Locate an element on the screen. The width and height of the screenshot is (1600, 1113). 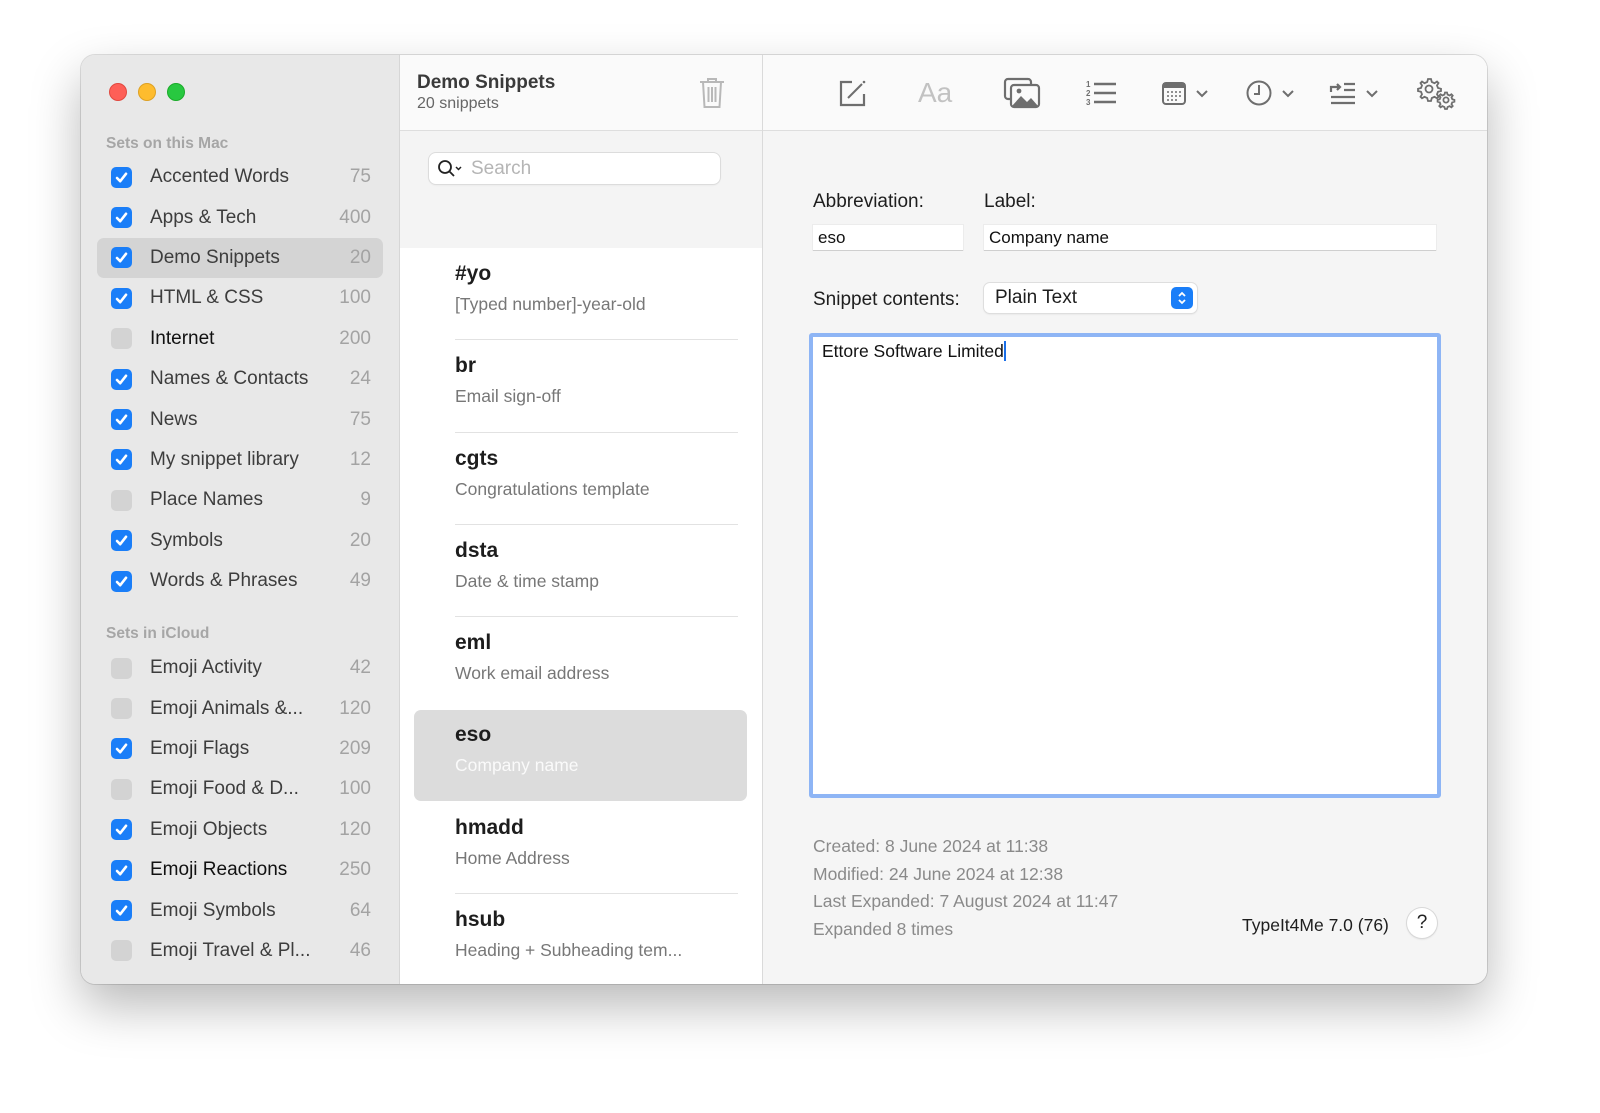
sidebar-set-item: Emoji Animals &... 120 is located at coordinates (240, 708).